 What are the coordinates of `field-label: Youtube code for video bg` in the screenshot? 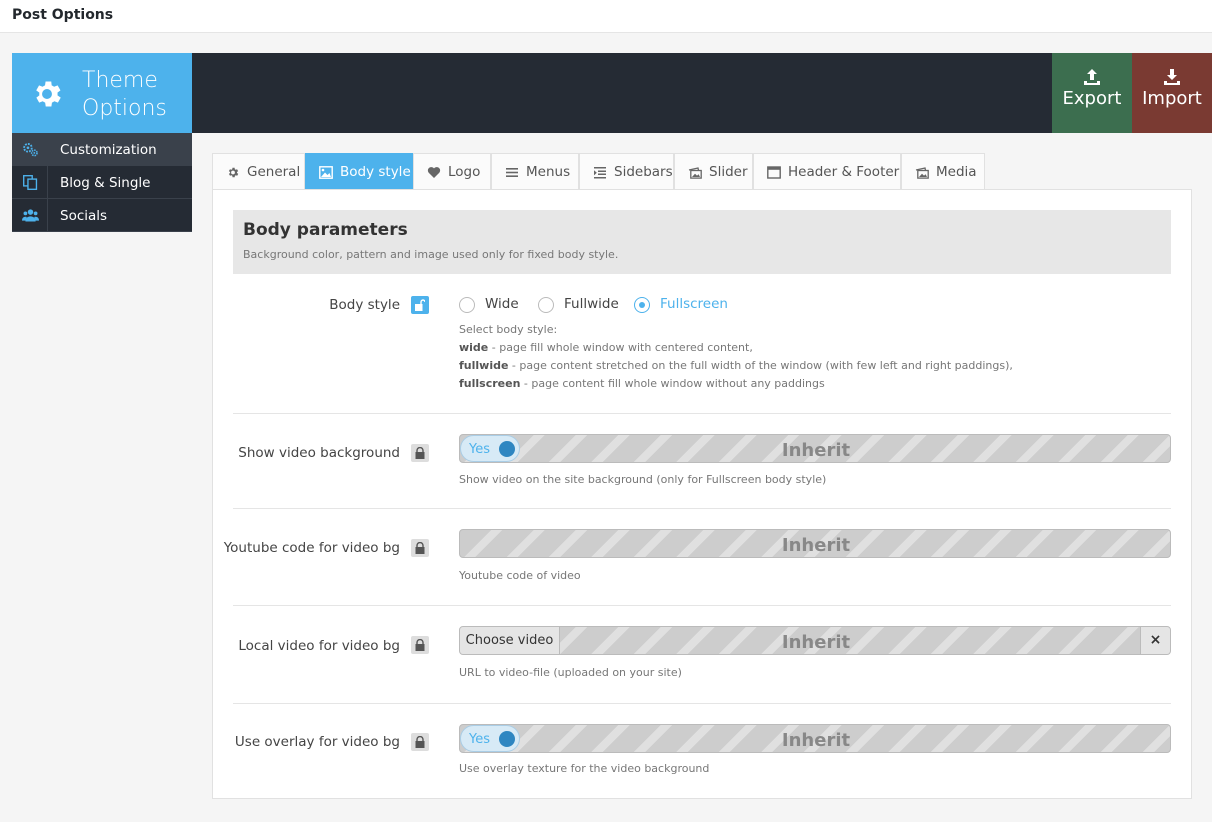 It's located at (311, 548).